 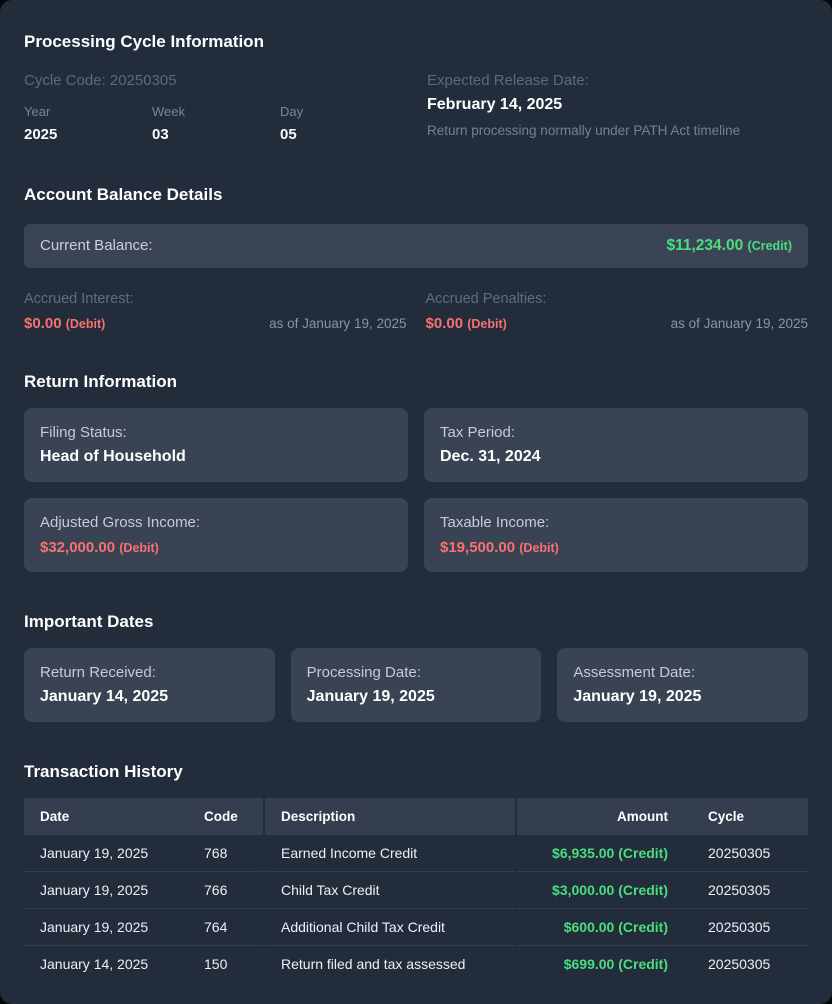 What do you see at coordinates (83, 432) in the screenshot?
I see `filing-status-label: Filing Status:` at bounding box center [83, 432].